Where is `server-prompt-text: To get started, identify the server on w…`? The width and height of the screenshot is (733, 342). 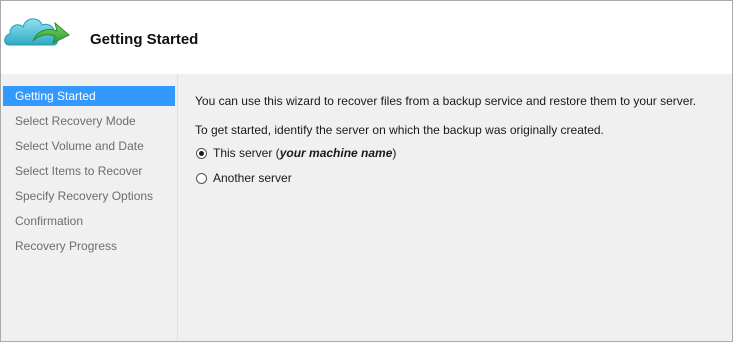
server-prompt-text: To get started, identify the server on w… is located at coordinates (399, 130).